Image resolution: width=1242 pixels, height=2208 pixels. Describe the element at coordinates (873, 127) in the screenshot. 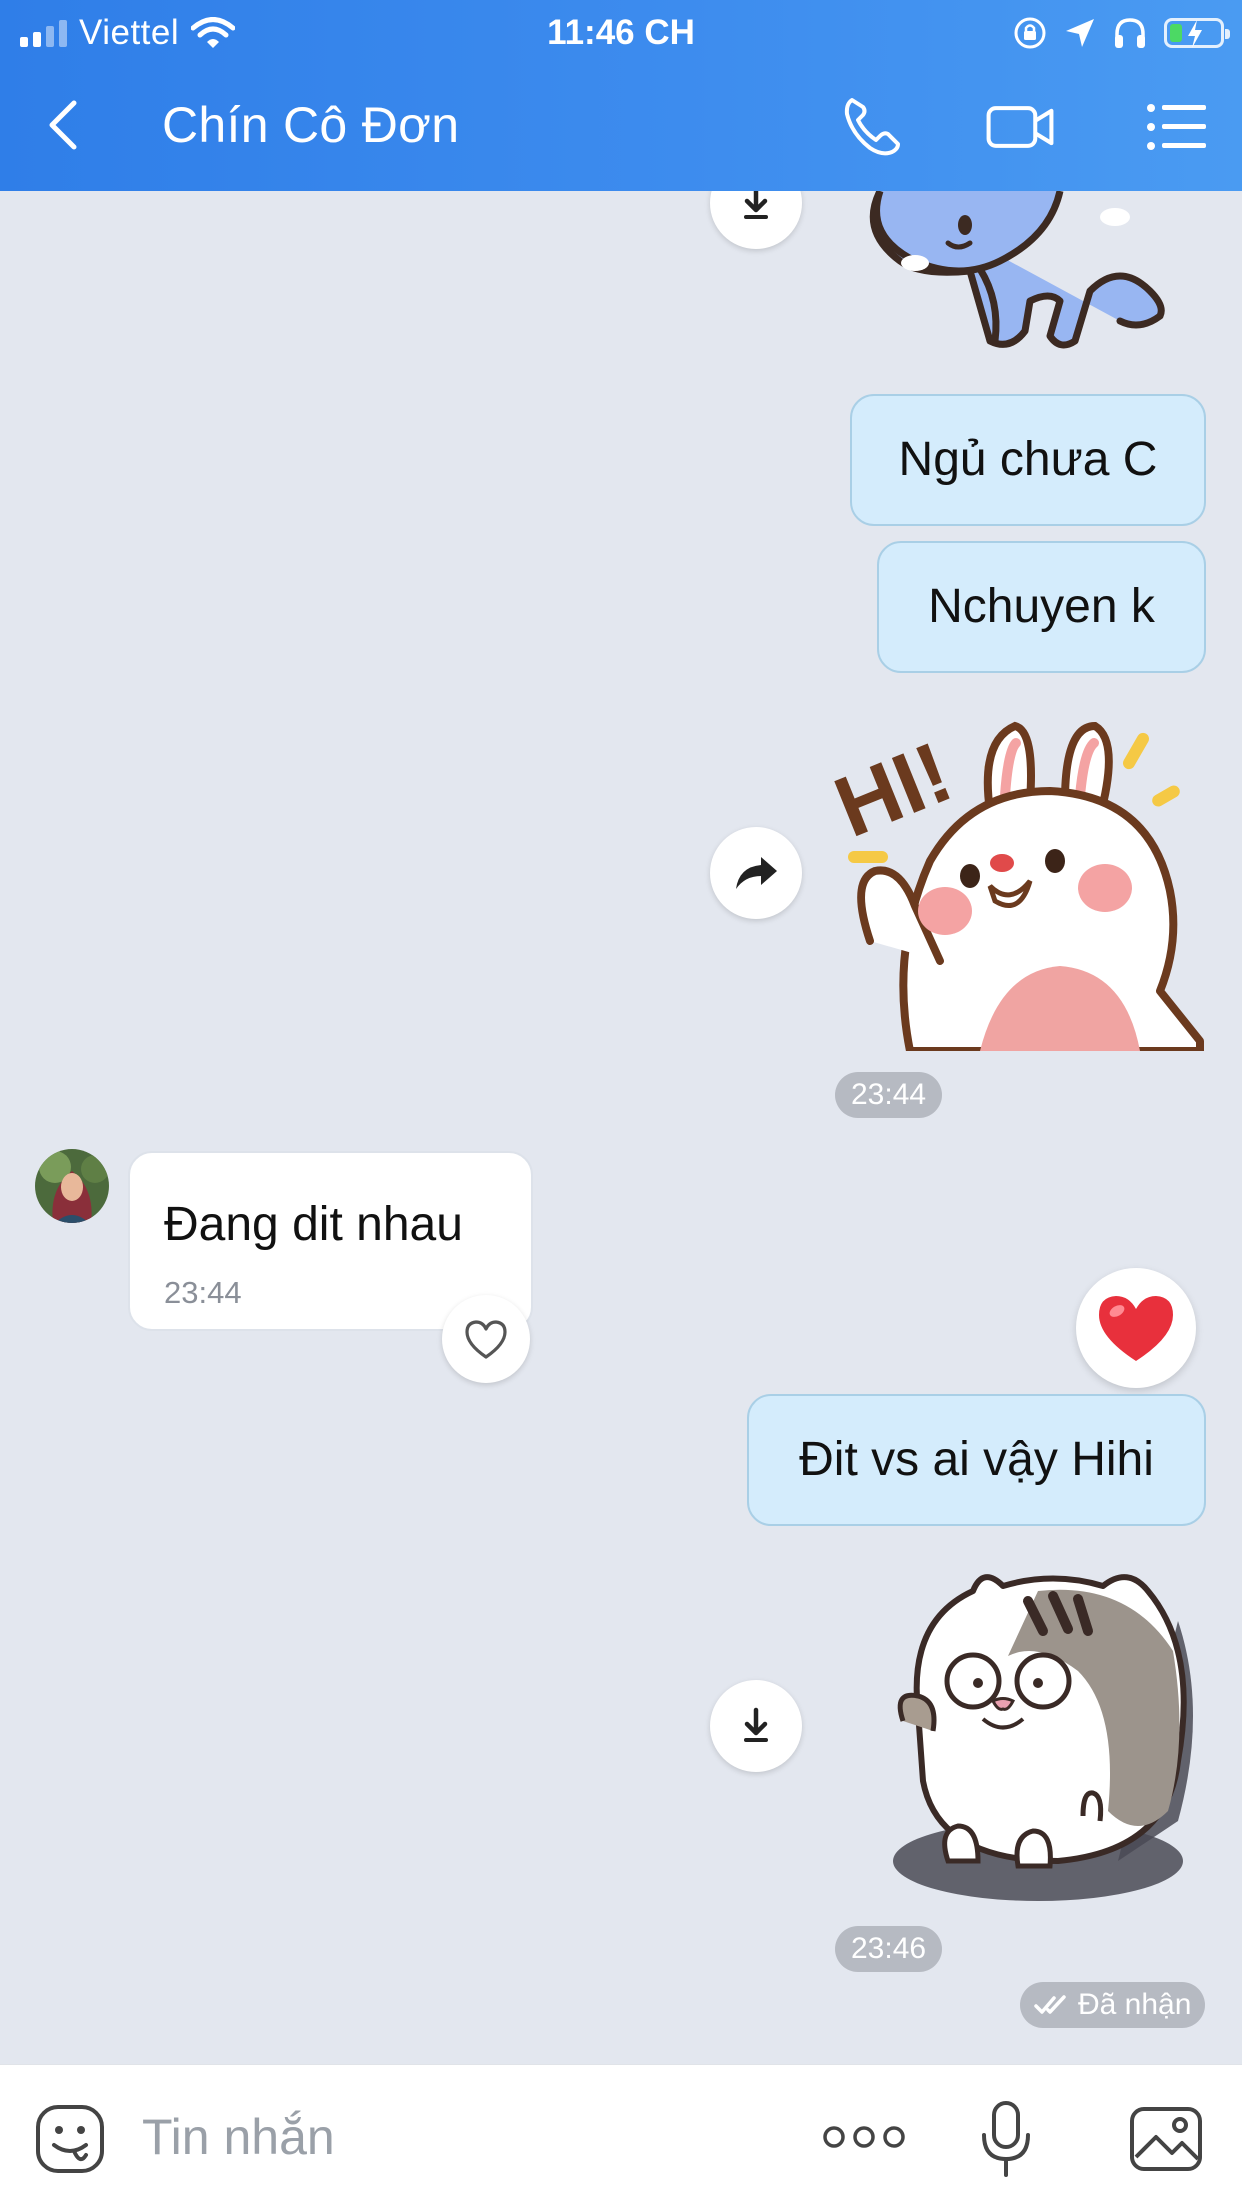

I see `phone-icon` at that location.